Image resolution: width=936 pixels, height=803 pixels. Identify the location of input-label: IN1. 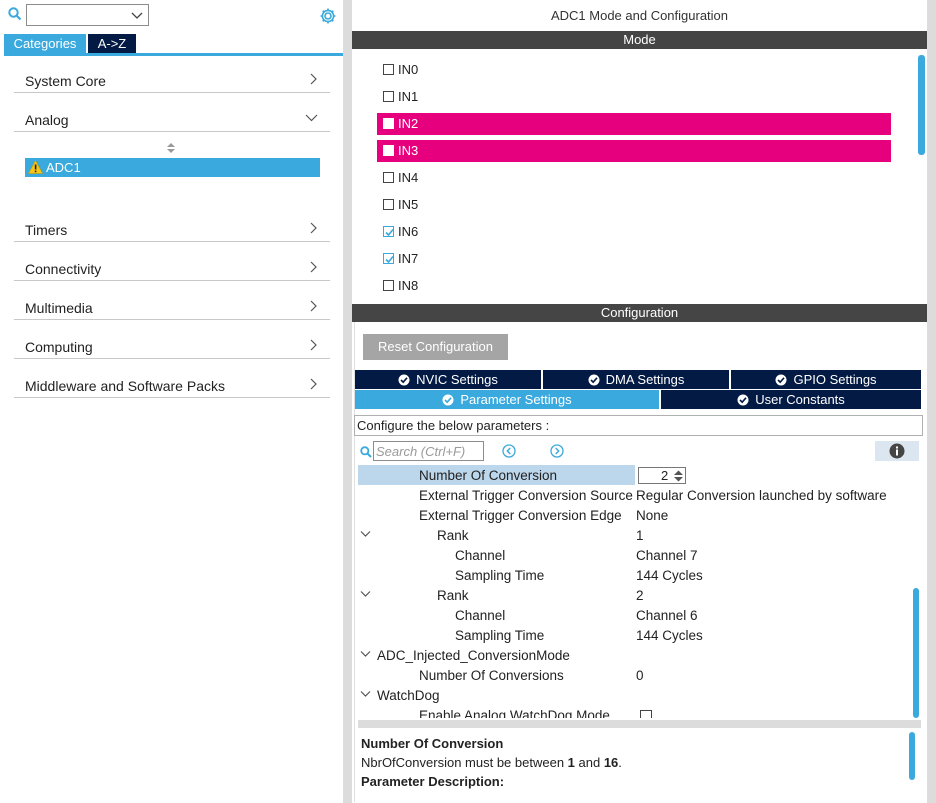
(408, 96).